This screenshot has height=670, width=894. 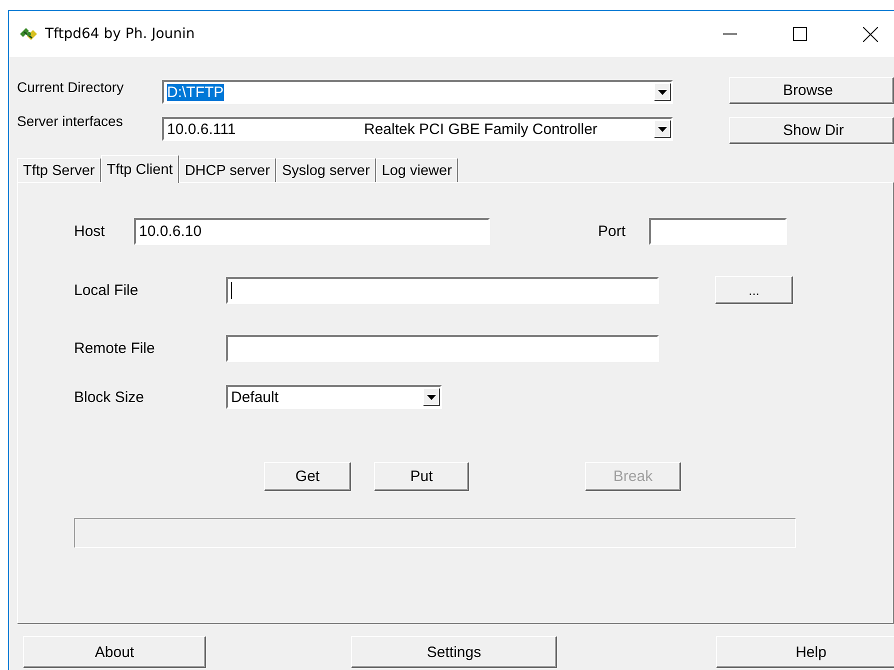 I want to click on interface-combo: 10.0.6.111 Realtek PCI GBE Family Controller, so click(x=417, y=129).